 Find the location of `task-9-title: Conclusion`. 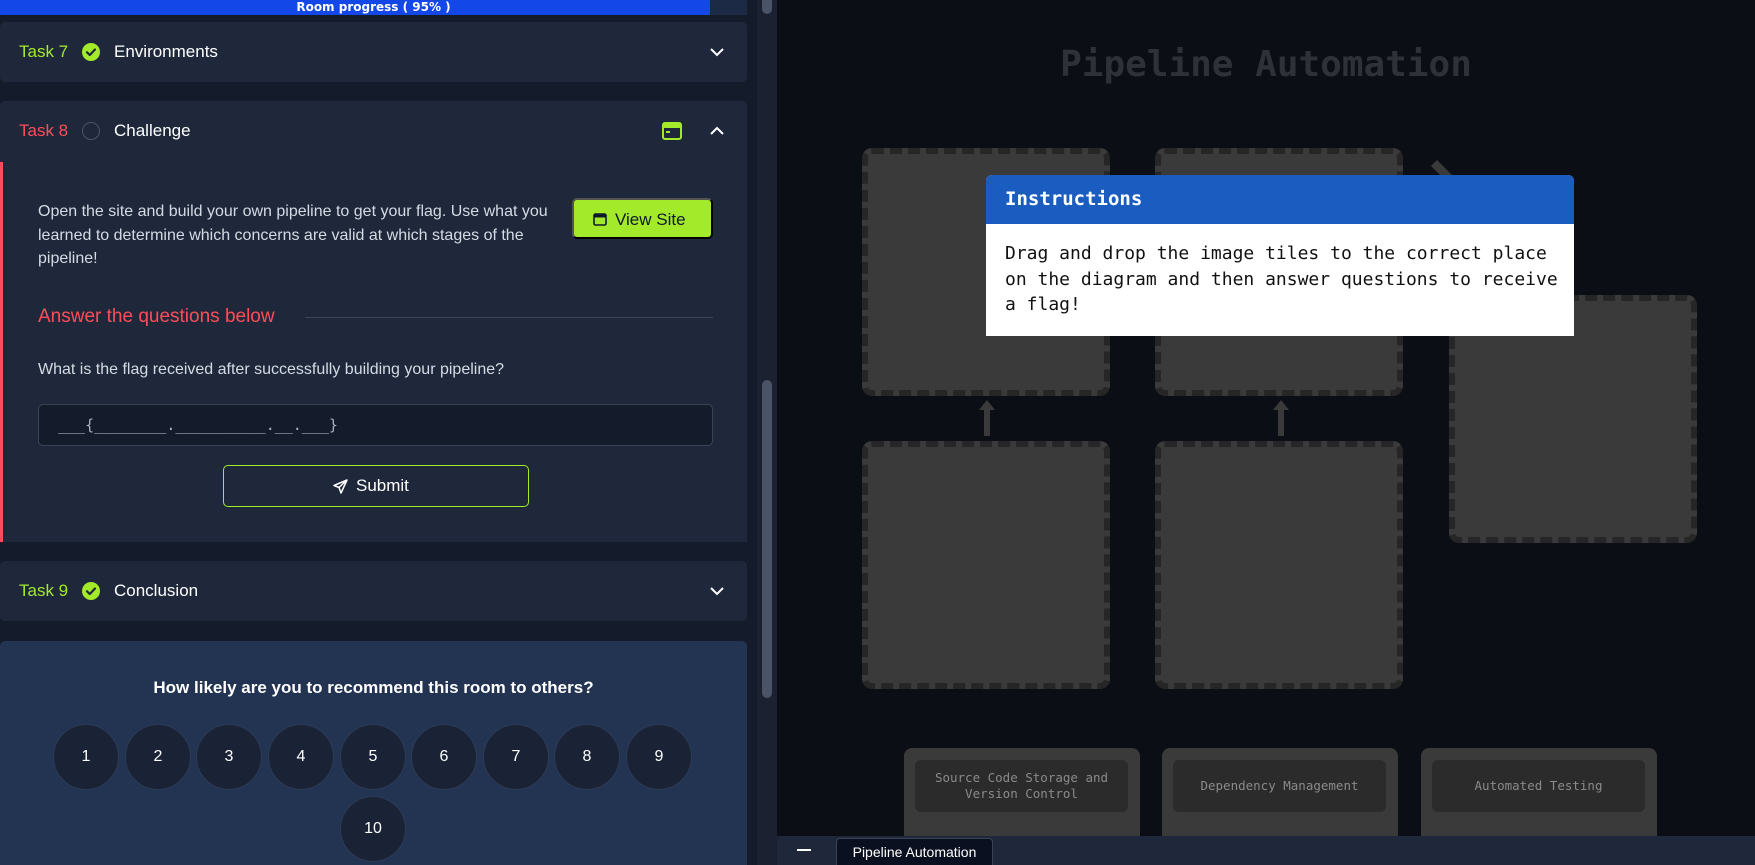

task-9-title: Conclusion is located at coordinates (156, 590).